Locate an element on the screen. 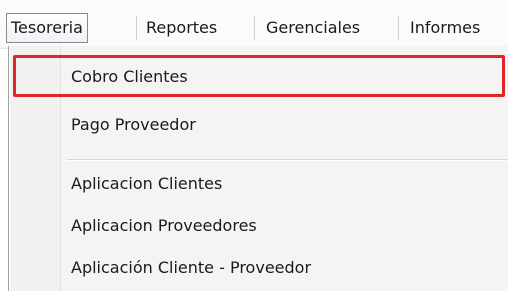  menu-informes: Informes is located at coordinates (445, 28).